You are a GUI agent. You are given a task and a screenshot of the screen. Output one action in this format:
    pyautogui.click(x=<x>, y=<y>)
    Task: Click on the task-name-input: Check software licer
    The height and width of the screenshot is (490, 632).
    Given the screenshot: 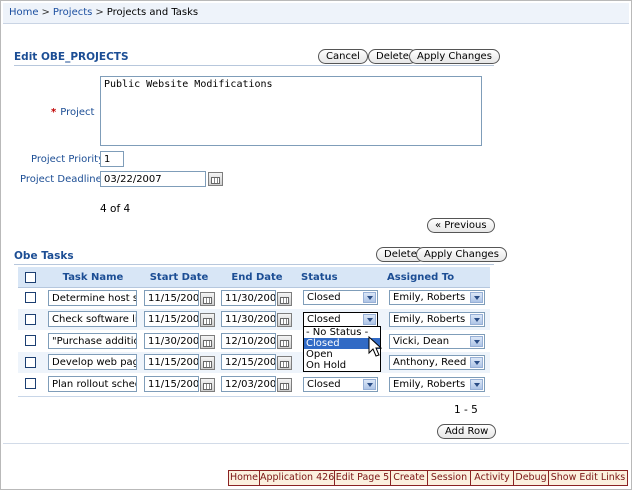 What is the action you would take?
    pyautogui.click(x=92, y=319)
    